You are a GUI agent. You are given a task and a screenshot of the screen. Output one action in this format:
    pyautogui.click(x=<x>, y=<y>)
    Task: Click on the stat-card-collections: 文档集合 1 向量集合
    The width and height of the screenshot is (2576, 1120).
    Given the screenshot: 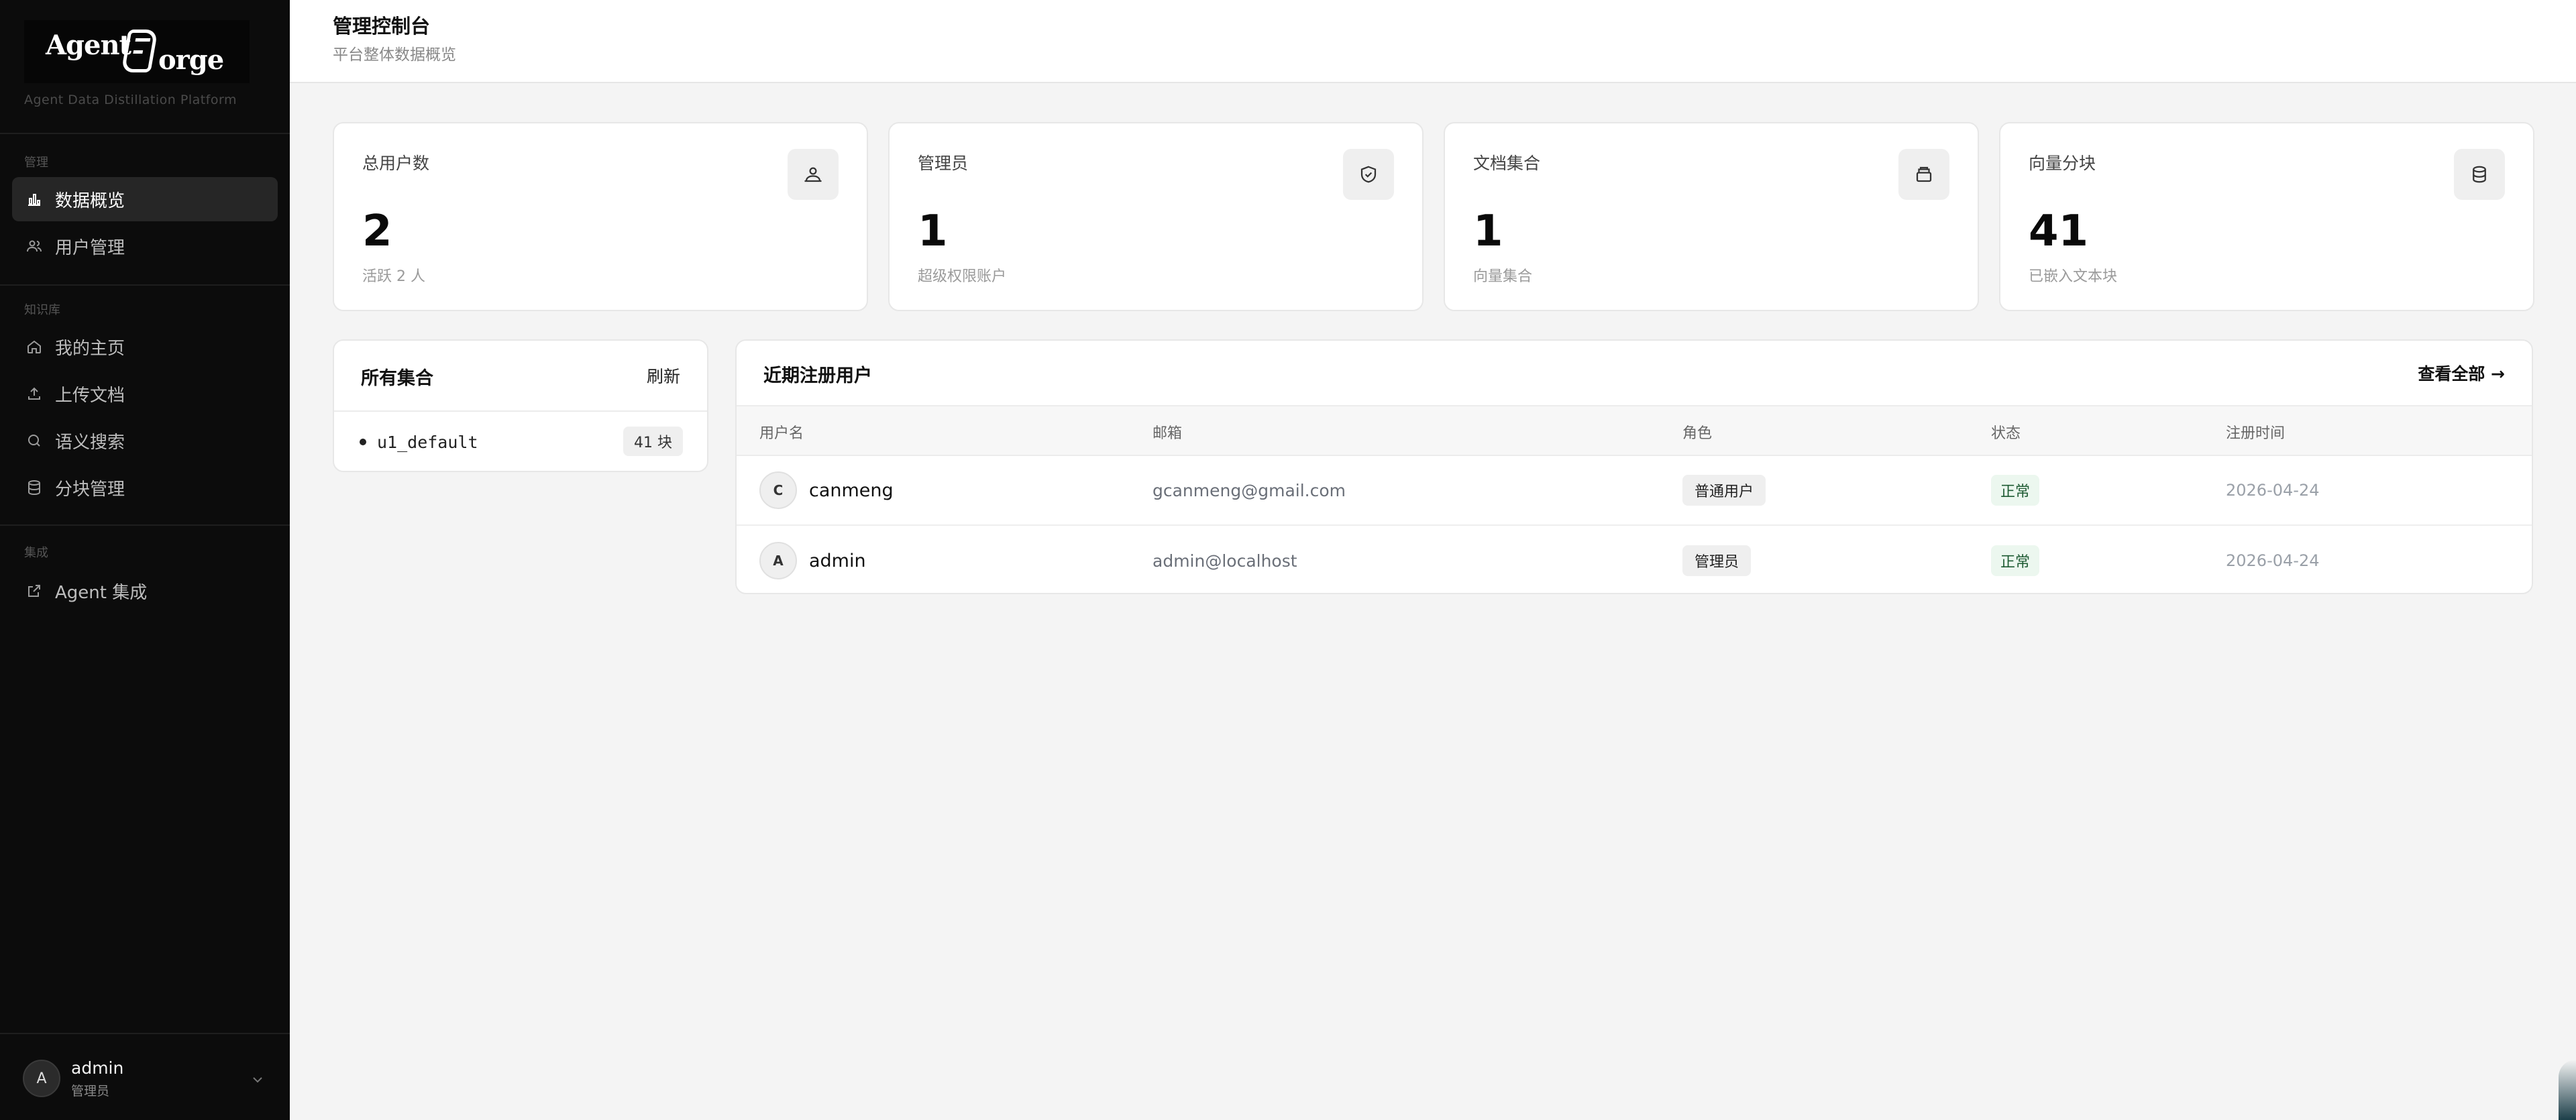 What is the action you would take?
    pyautogui.click(x=1711, y=216)
    